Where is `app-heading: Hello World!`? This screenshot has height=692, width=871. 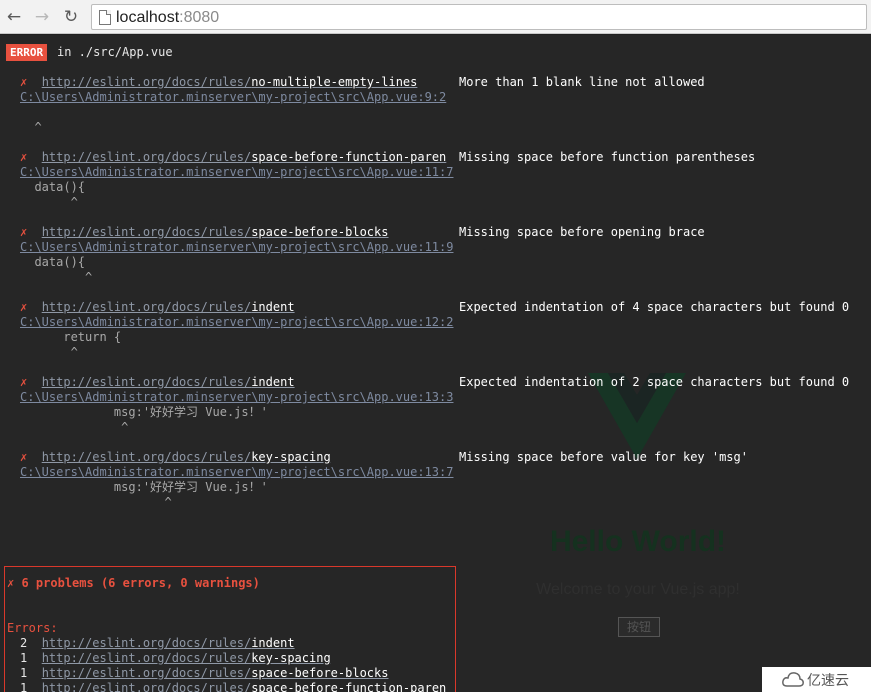
app-heading: Hello World! is located at coordinates (638, 541).